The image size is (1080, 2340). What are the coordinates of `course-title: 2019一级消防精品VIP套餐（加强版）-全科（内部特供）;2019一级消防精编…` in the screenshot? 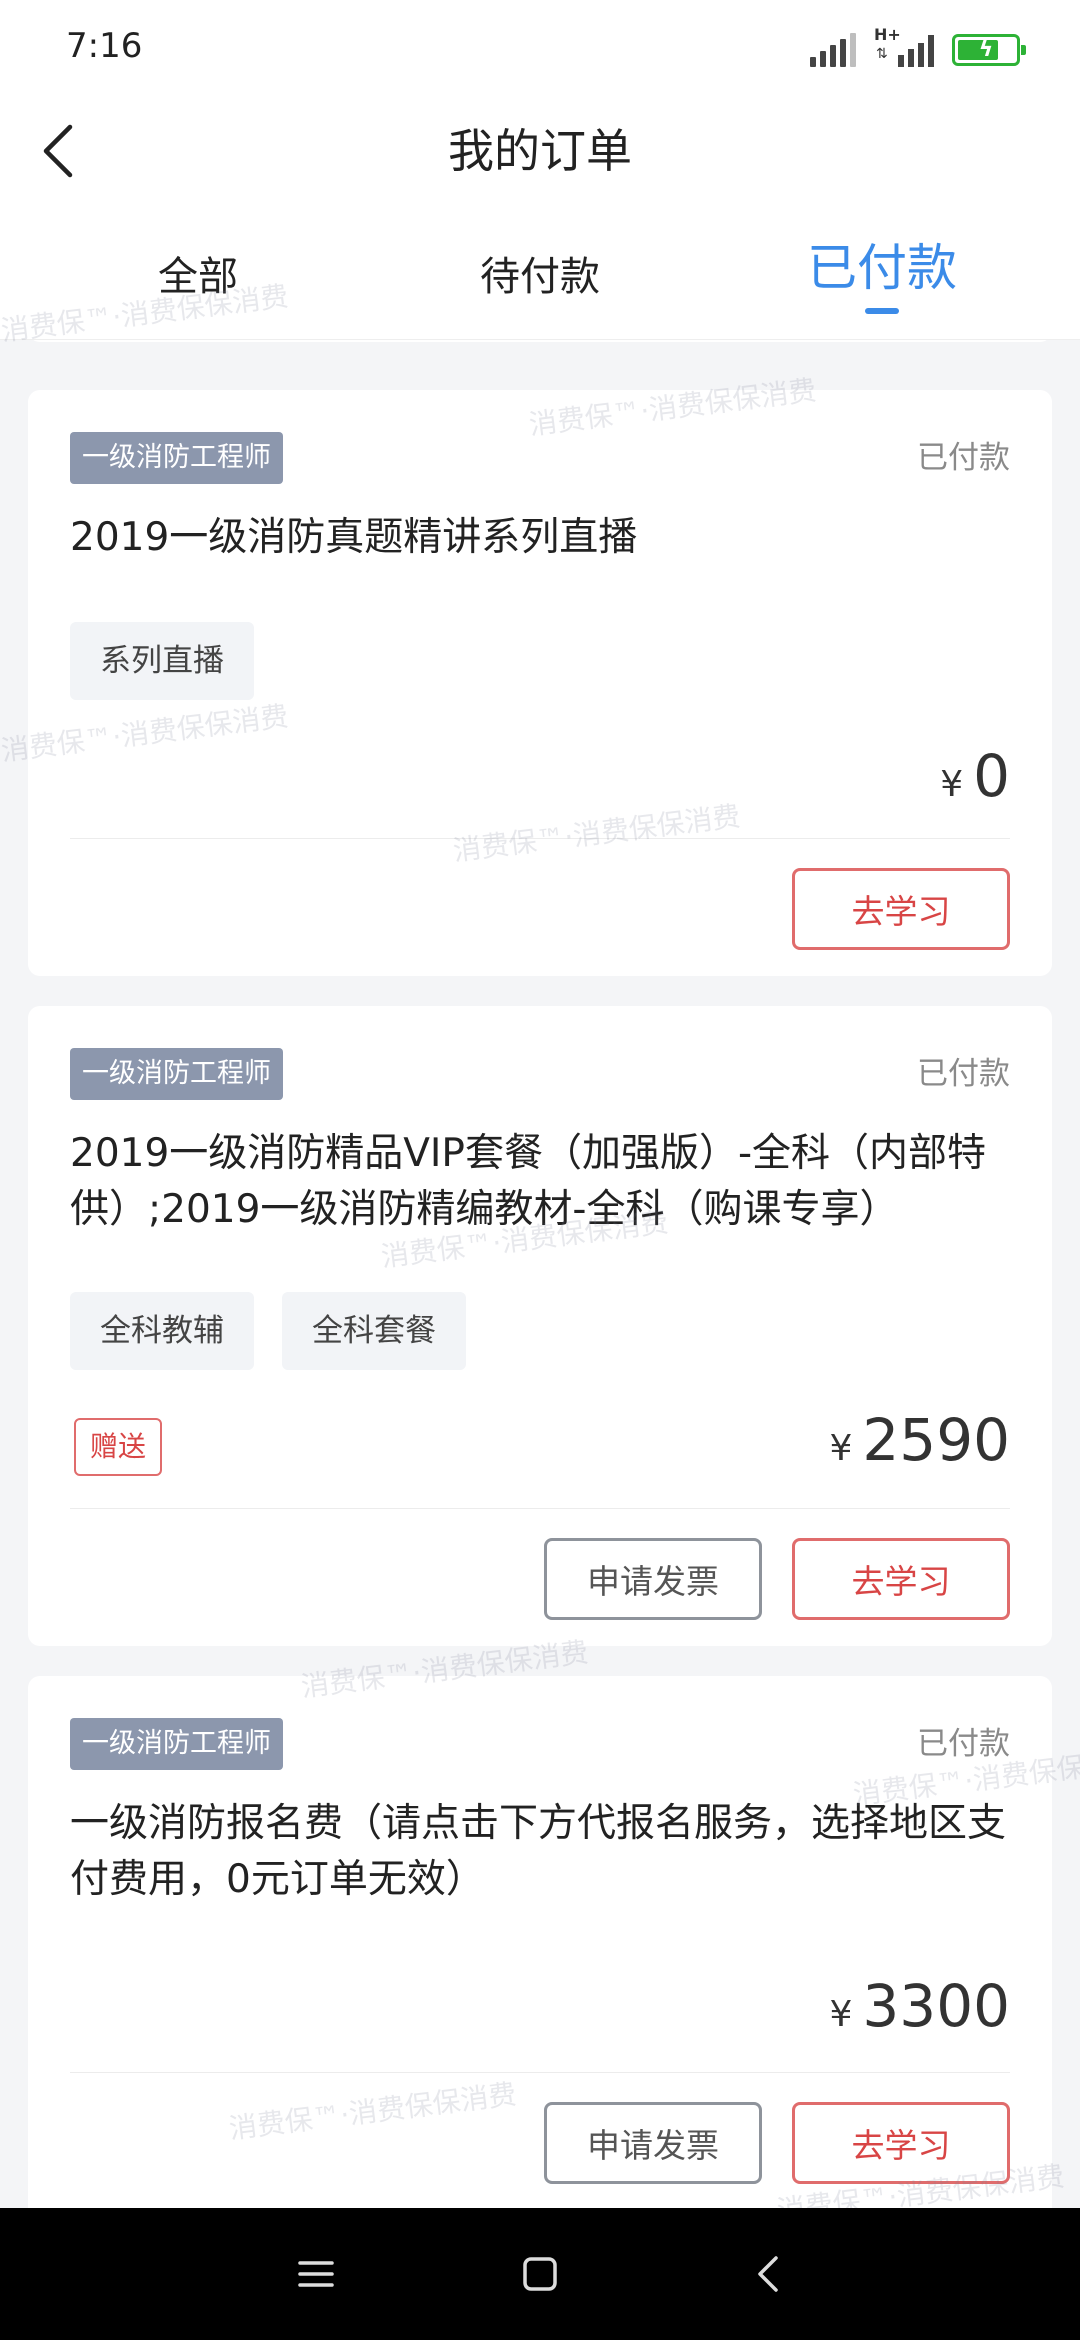 It's located at (540, 1182).